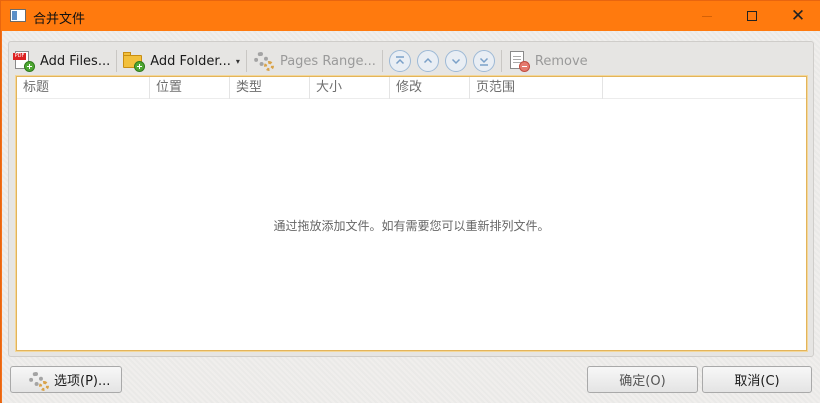  I want to click on move-up-icon, so click(427, 60).